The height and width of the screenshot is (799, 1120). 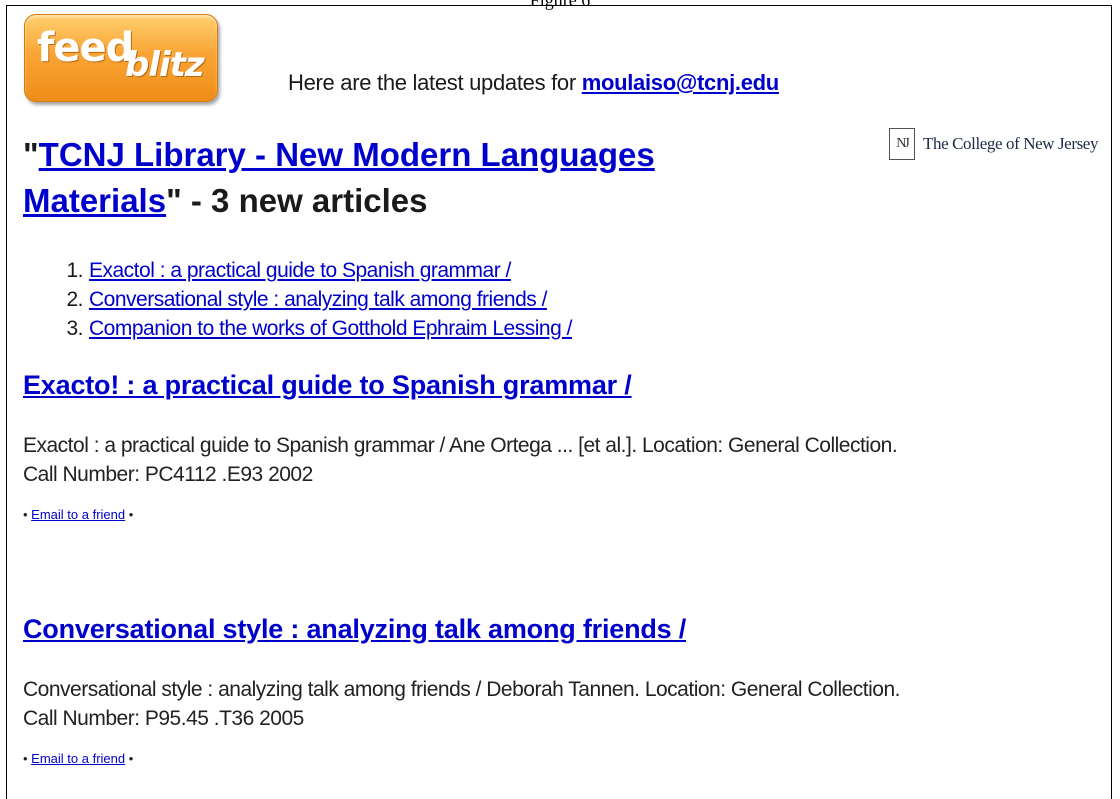 I want to click on updates-prefix: Here are the latest updates for, so click(x=435, y=82).